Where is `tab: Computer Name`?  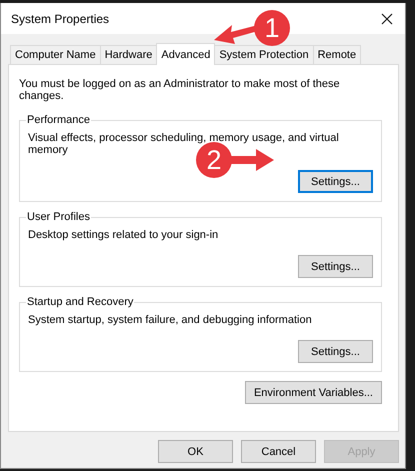
tab: Computer Name is located at coordinates (55, 54).